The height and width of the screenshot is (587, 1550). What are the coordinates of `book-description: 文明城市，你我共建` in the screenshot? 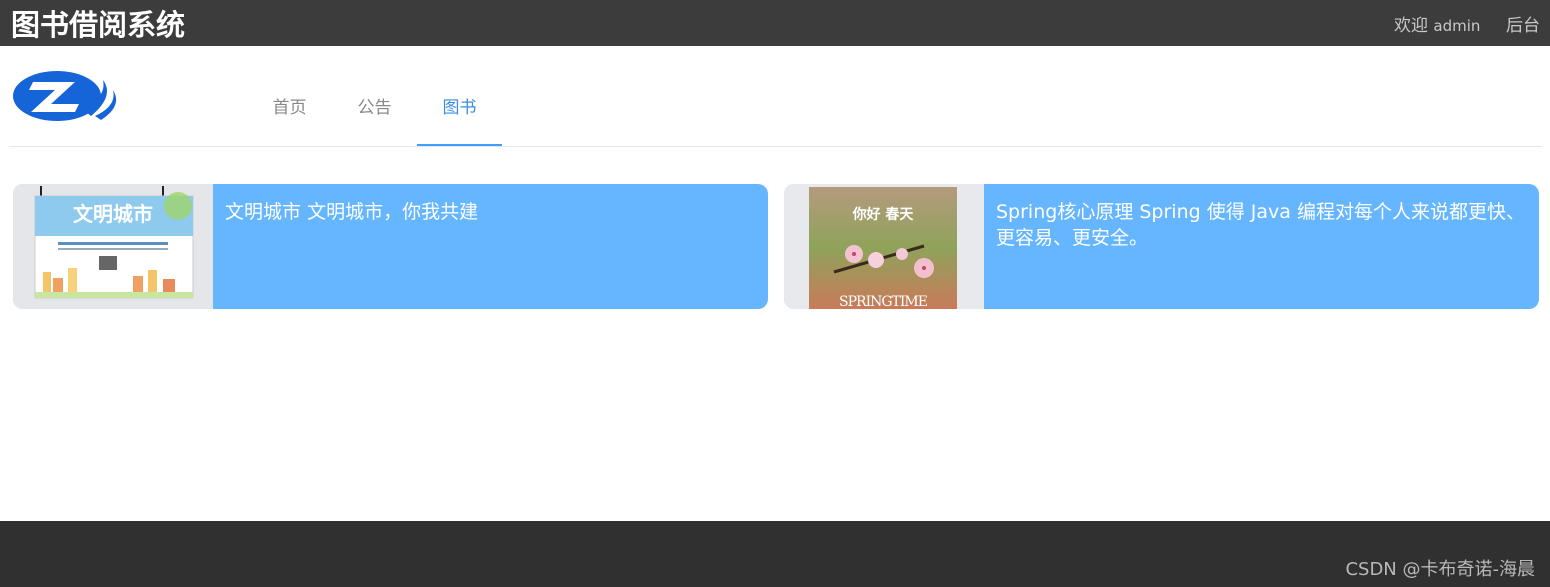 It's located at (393, 212).